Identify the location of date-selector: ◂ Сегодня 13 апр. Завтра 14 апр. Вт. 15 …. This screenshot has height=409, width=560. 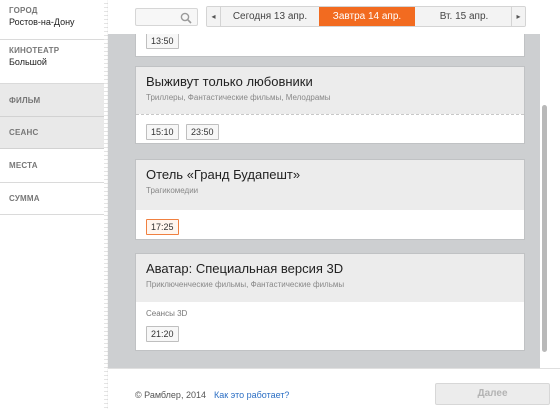
(366, 16).